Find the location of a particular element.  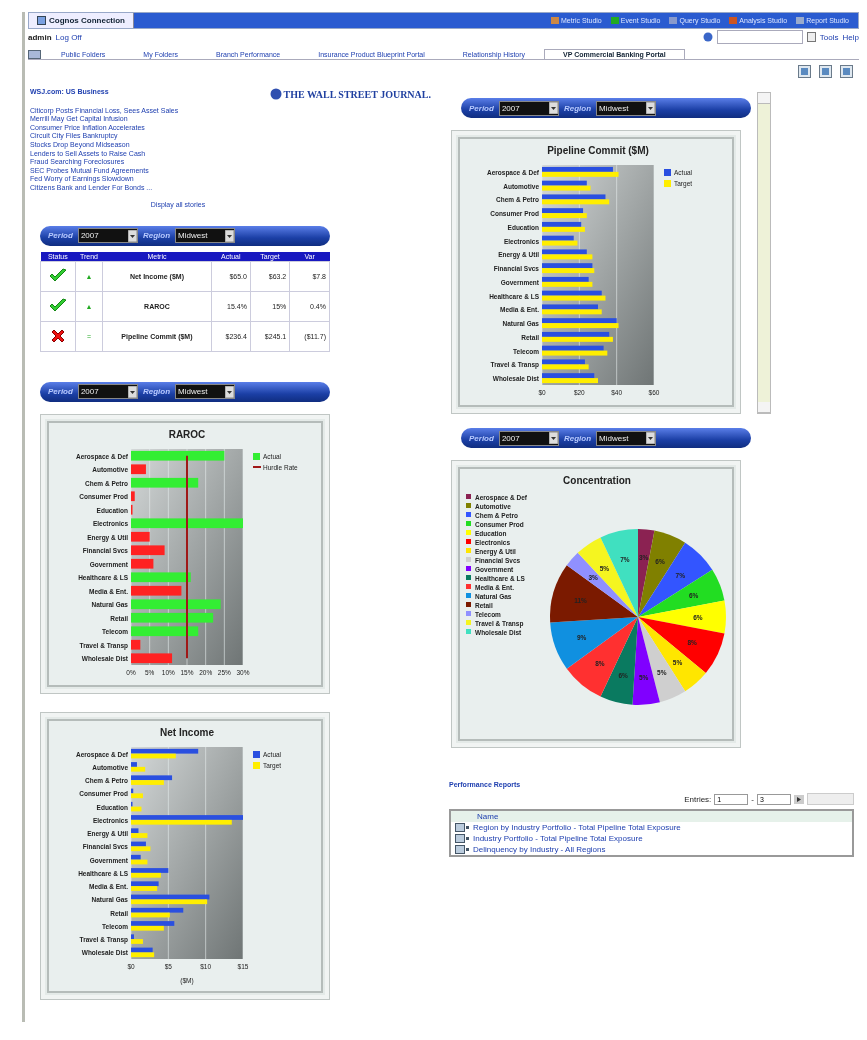

chart-title: Net Income is located at coordinates (187, 732).